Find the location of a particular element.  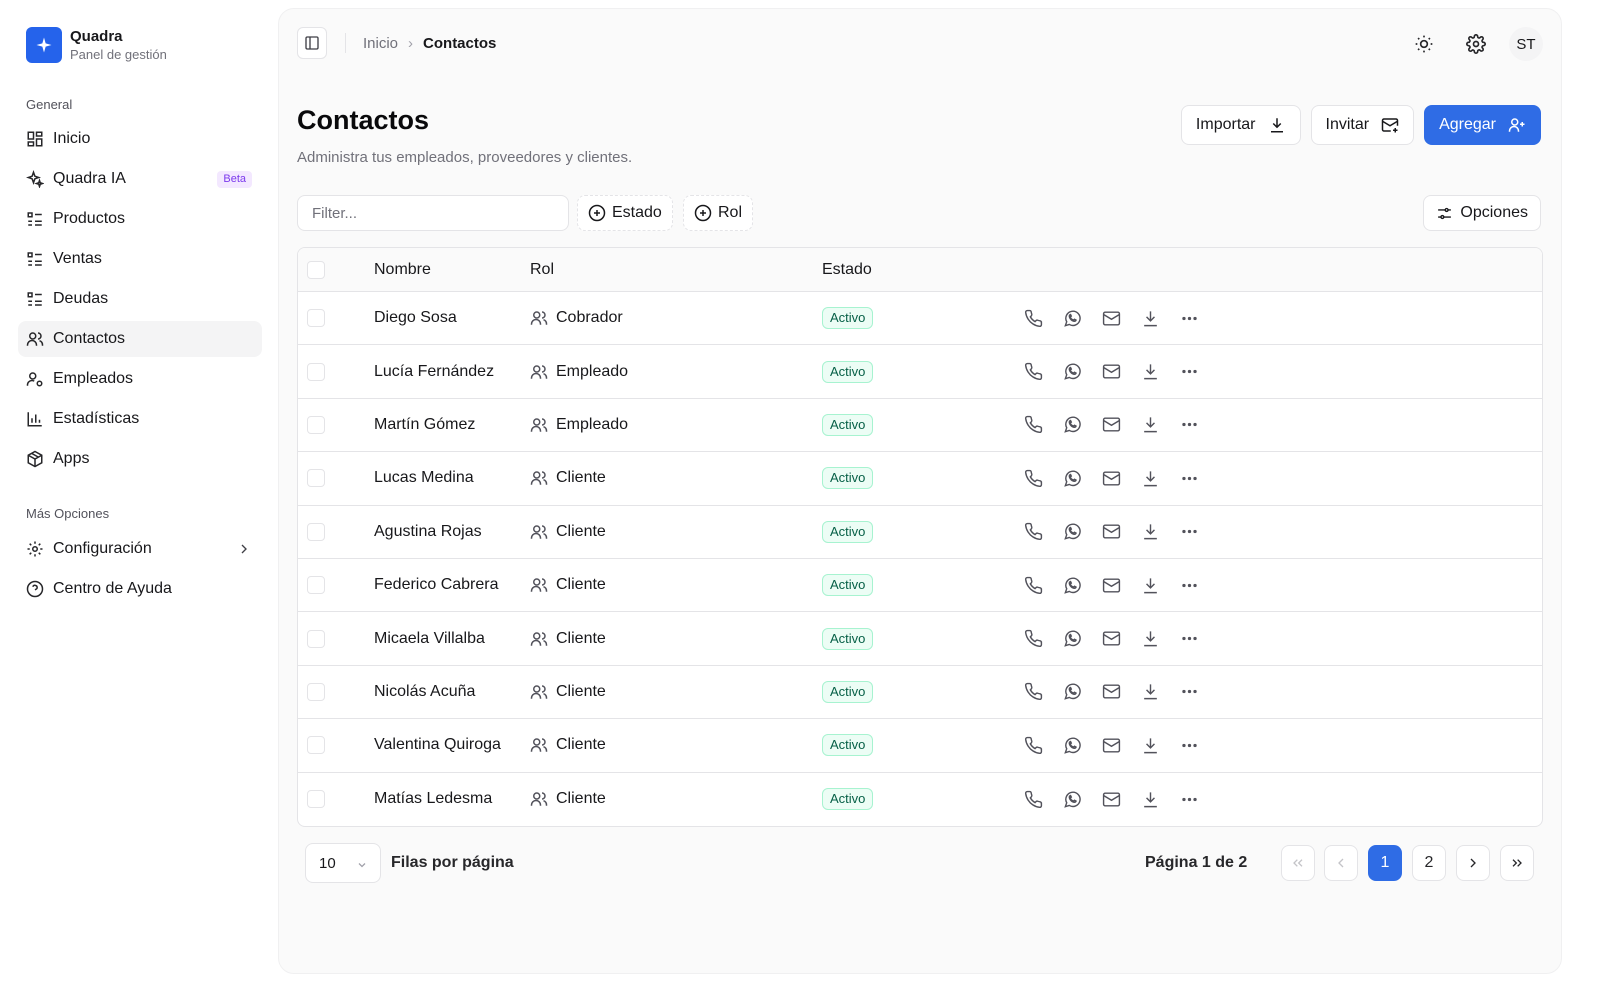

sidebar-item-centro-de-ayuda: Centro de Ayuda is located at coordinates (140, 589).